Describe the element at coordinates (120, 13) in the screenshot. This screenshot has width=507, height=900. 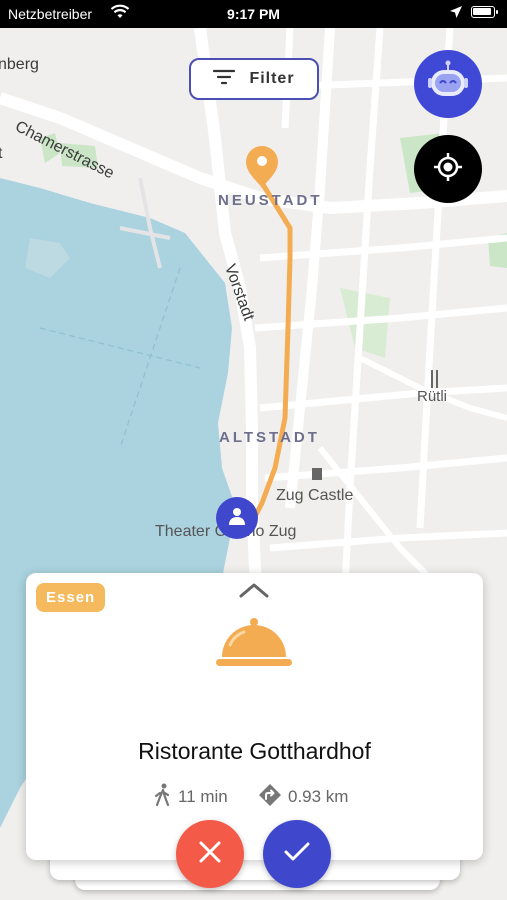
I see `wifi-icon` at that location.